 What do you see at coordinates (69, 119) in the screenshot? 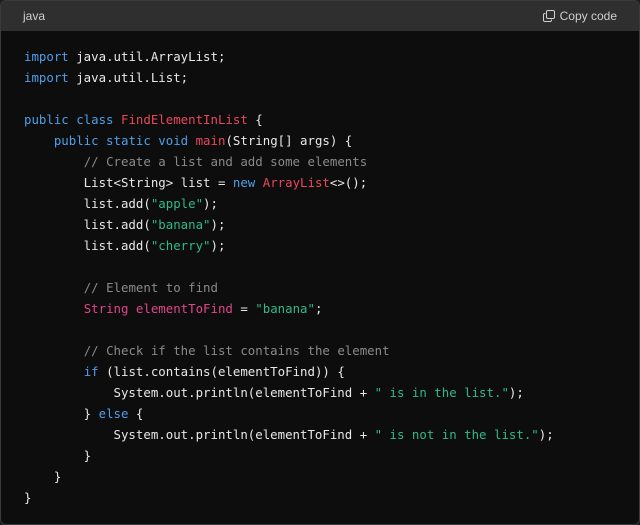
I see `code-token: public class` at bounding box center [69, 119].